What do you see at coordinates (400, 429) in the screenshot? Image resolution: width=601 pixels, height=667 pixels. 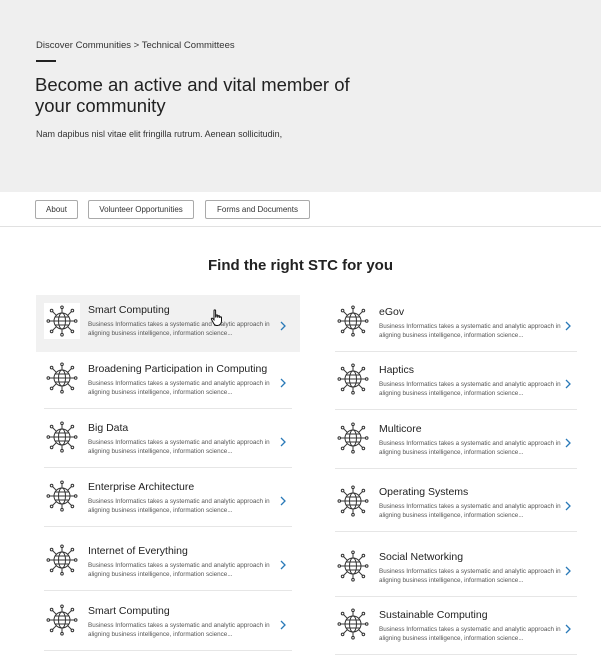 I see `committee-name: Multicore` at bounding box center [400, 429].